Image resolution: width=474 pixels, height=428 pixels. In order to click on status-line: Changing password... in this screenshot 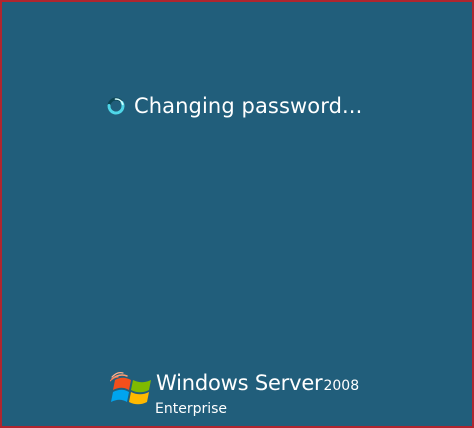, I will do `click(234, 106)`.